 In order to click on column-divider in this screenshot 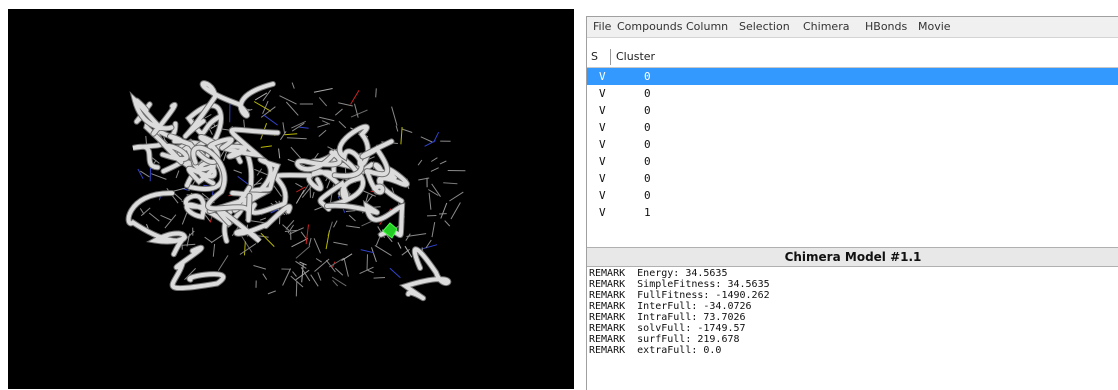, I will do `click(610, 57)`.